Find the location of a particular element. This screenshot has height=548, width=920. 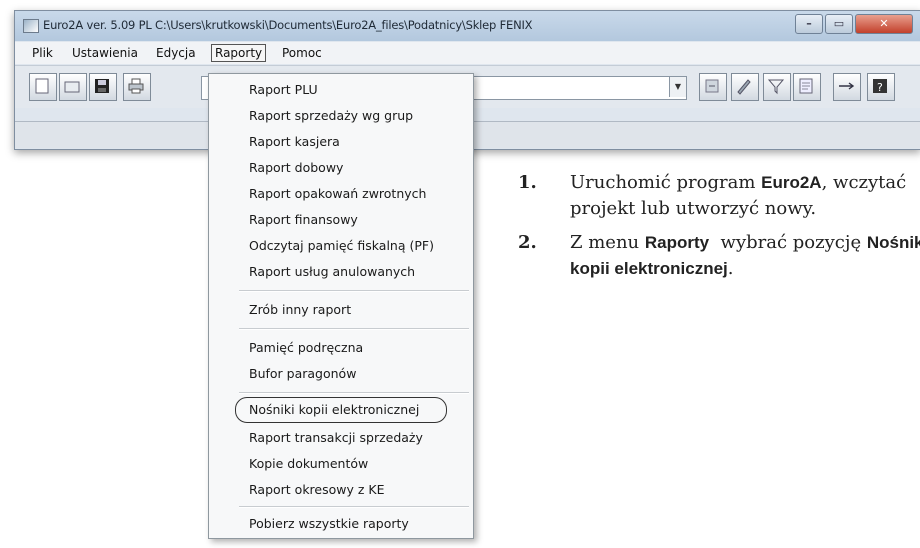

menu-item-pobierz-wszystkie-raporty: Pobierz wszystkie raporty is located at coordinates (329, 523).